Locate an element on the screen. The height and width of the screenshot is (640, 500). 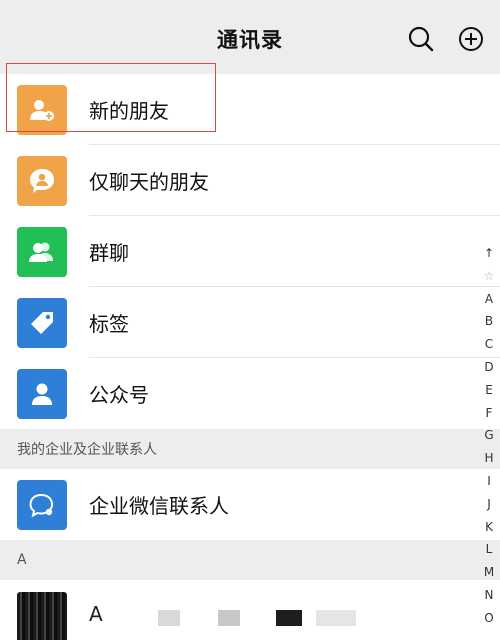
index-letter: H is located at coordinates (489, 458).